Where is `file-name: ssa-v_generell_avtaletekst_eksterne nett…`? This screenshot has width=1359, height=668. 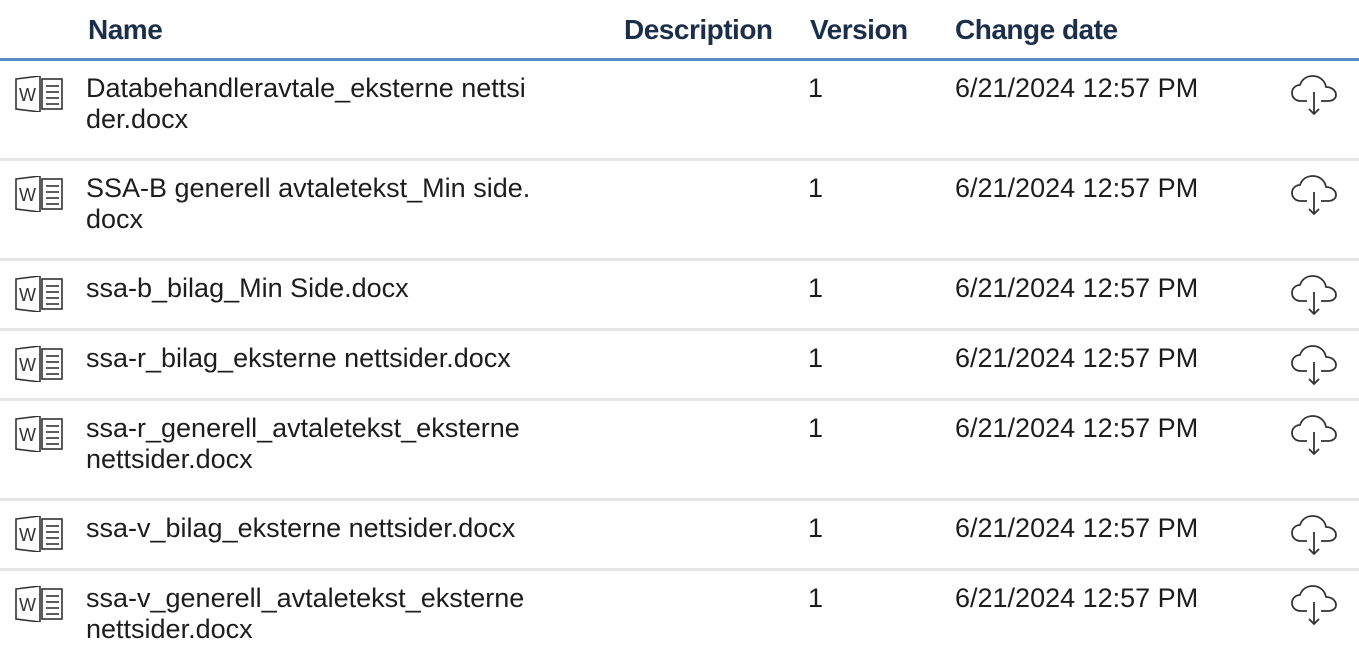 file-name: ssa-v_generell_avtaletekst_eksterne nett… is located at coordinates (348, 614).